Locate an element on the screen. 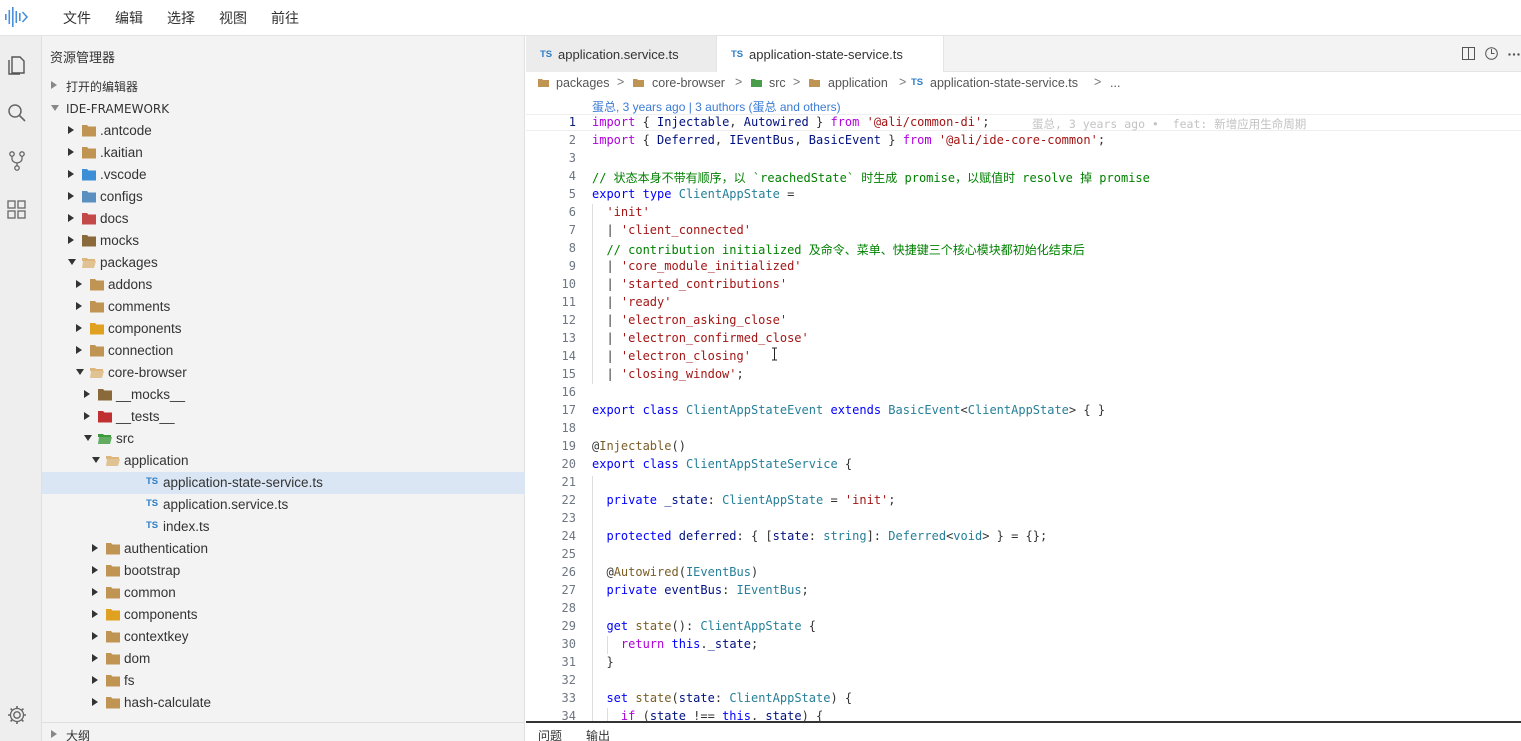 Image resolution: width=1521 pixels, height=741 pixels. tree-item-label: addons is located at coordinates (130, 284).